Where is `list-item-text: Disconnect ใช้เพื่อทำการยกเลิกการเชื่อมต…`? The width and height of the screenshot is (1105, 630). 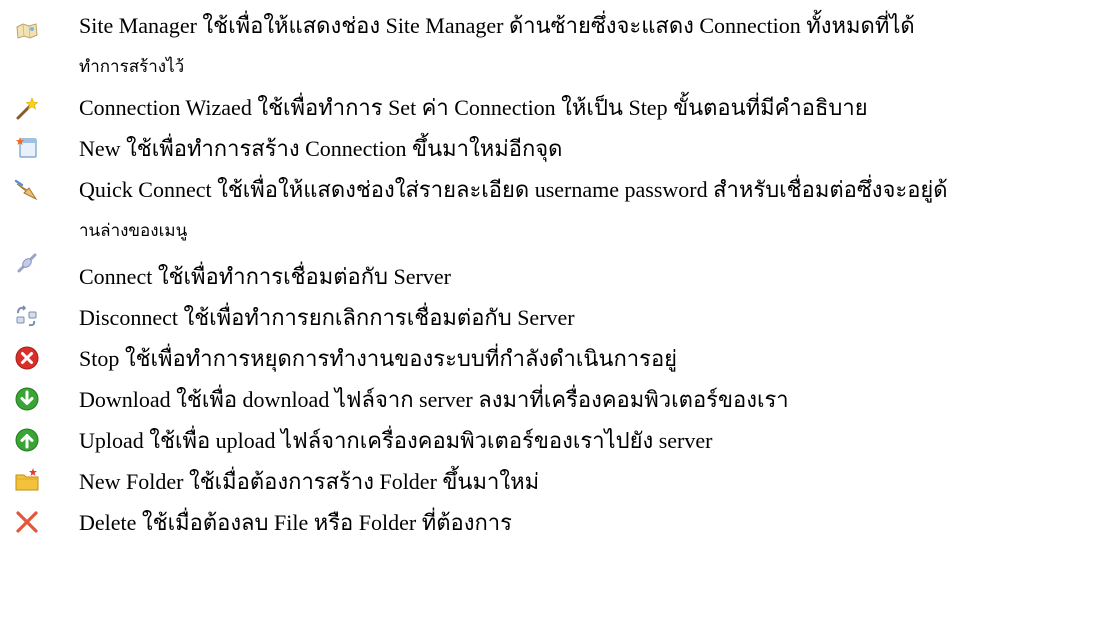
list-item-text: Disconnect ใช้เพื่อทำการยกเลิกการเชื่อมต… is located at coordinates (327, 317).